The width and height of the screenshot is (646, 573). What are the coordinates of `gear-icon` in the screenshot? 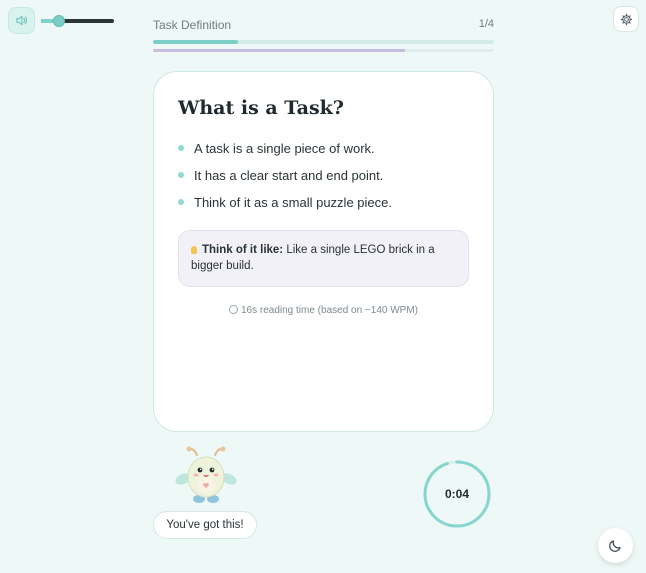 It's located at (626, 19).